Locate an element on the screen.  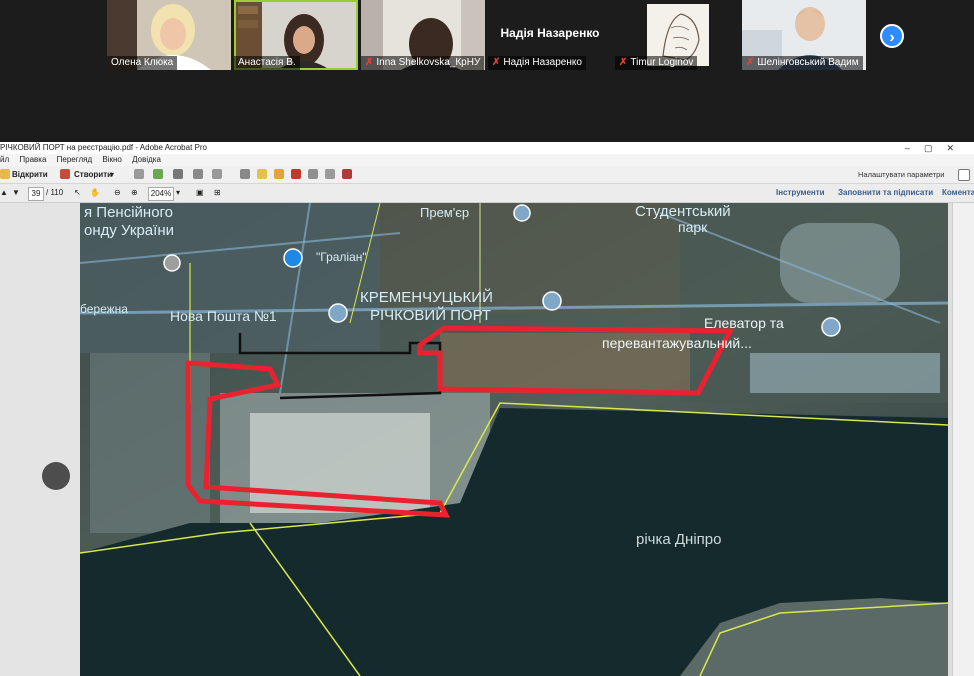
previous-page-icon: ▲ is located at coordinates (4, 192).